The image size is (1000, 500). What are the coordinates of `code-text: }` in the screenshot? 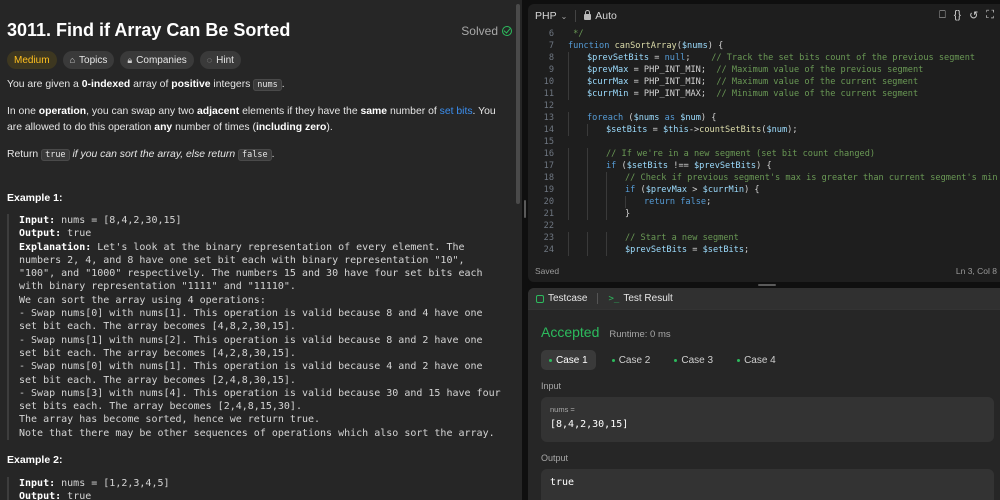 It's located at (628, 214).